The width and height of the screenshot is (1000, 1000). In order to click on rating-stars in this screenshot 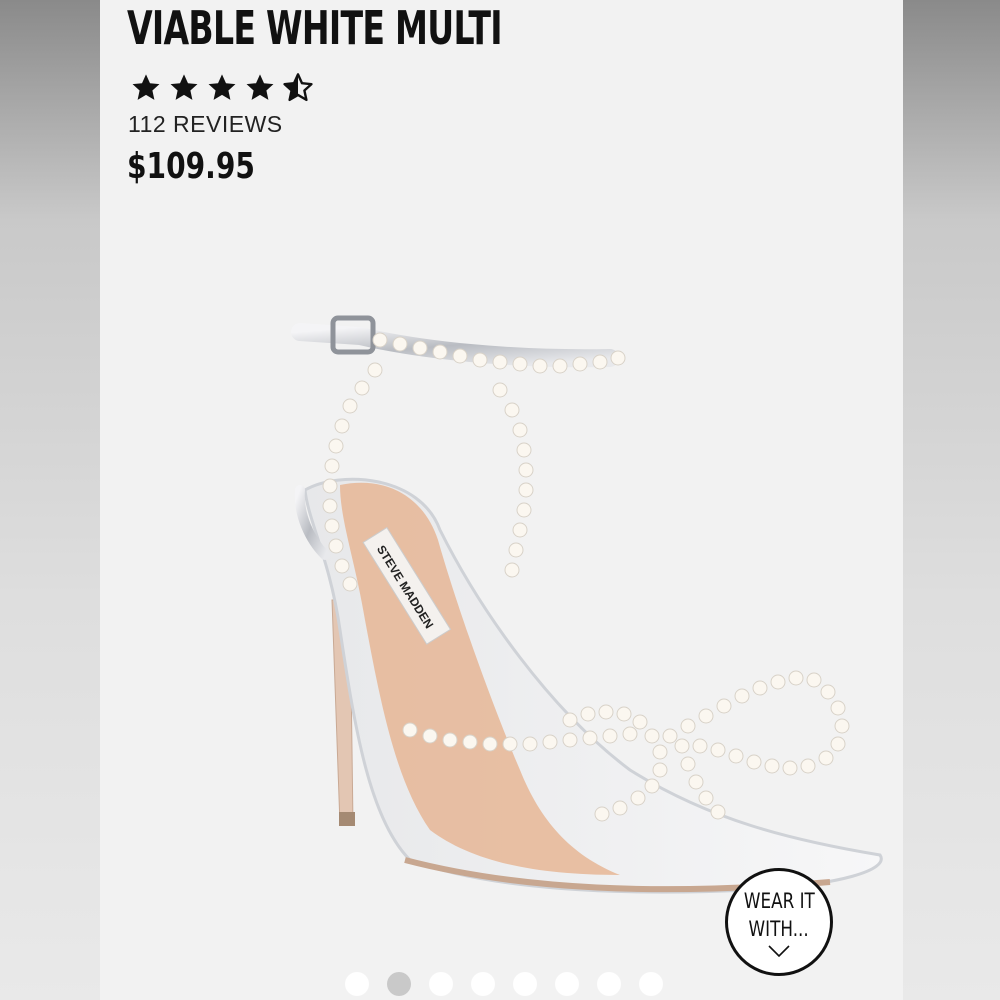, I will do `click(222, 88)`.